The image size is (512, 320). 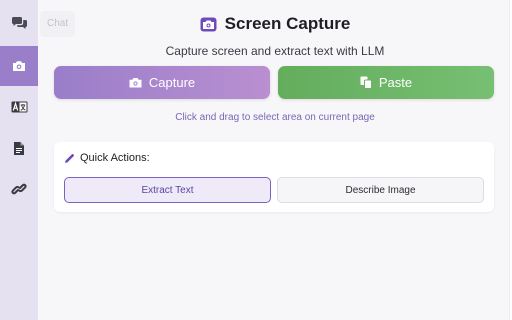 I want to click on link-icon, so click(x=19, y=189).